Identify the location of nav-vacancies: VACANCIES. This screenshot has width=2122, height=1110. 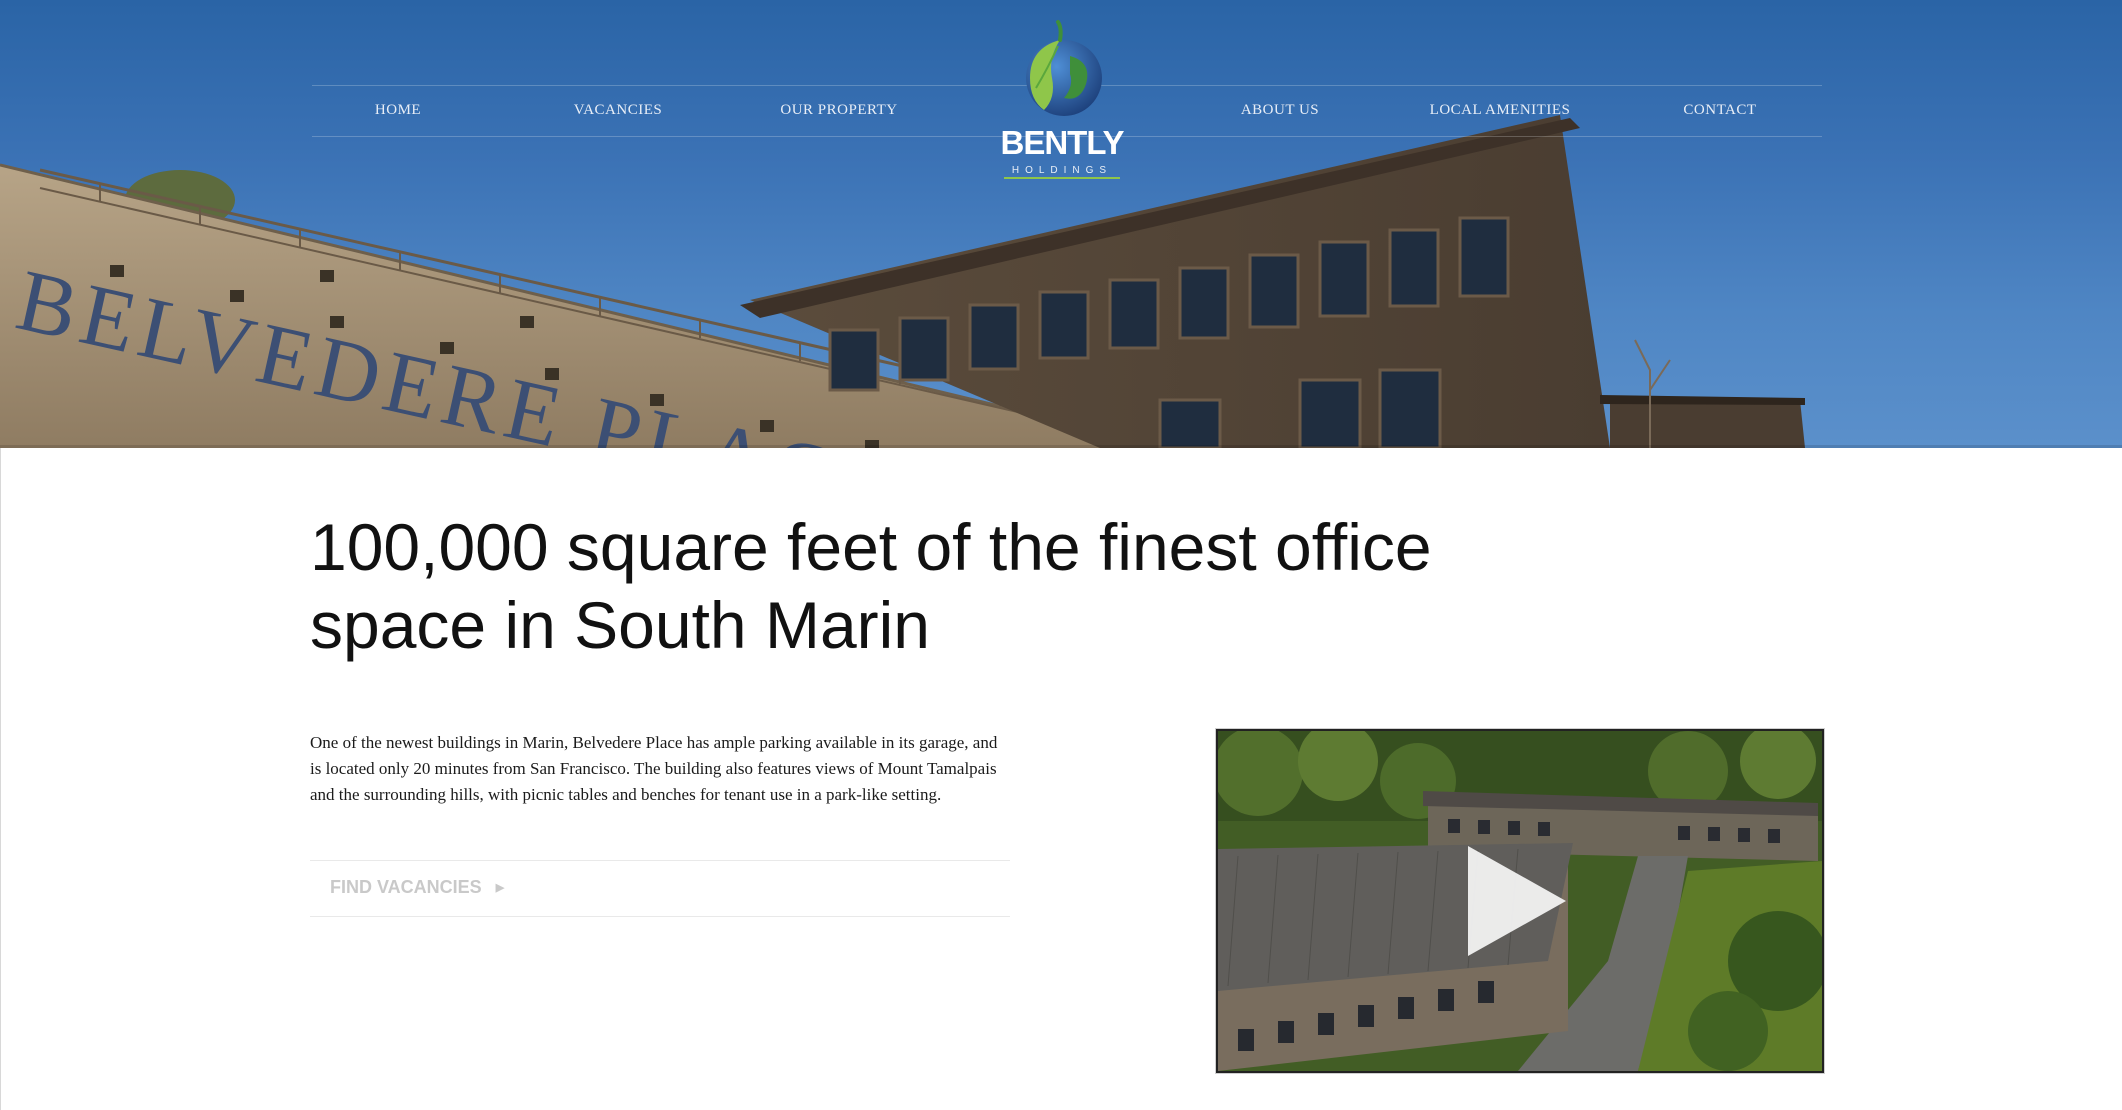
(618, 110).